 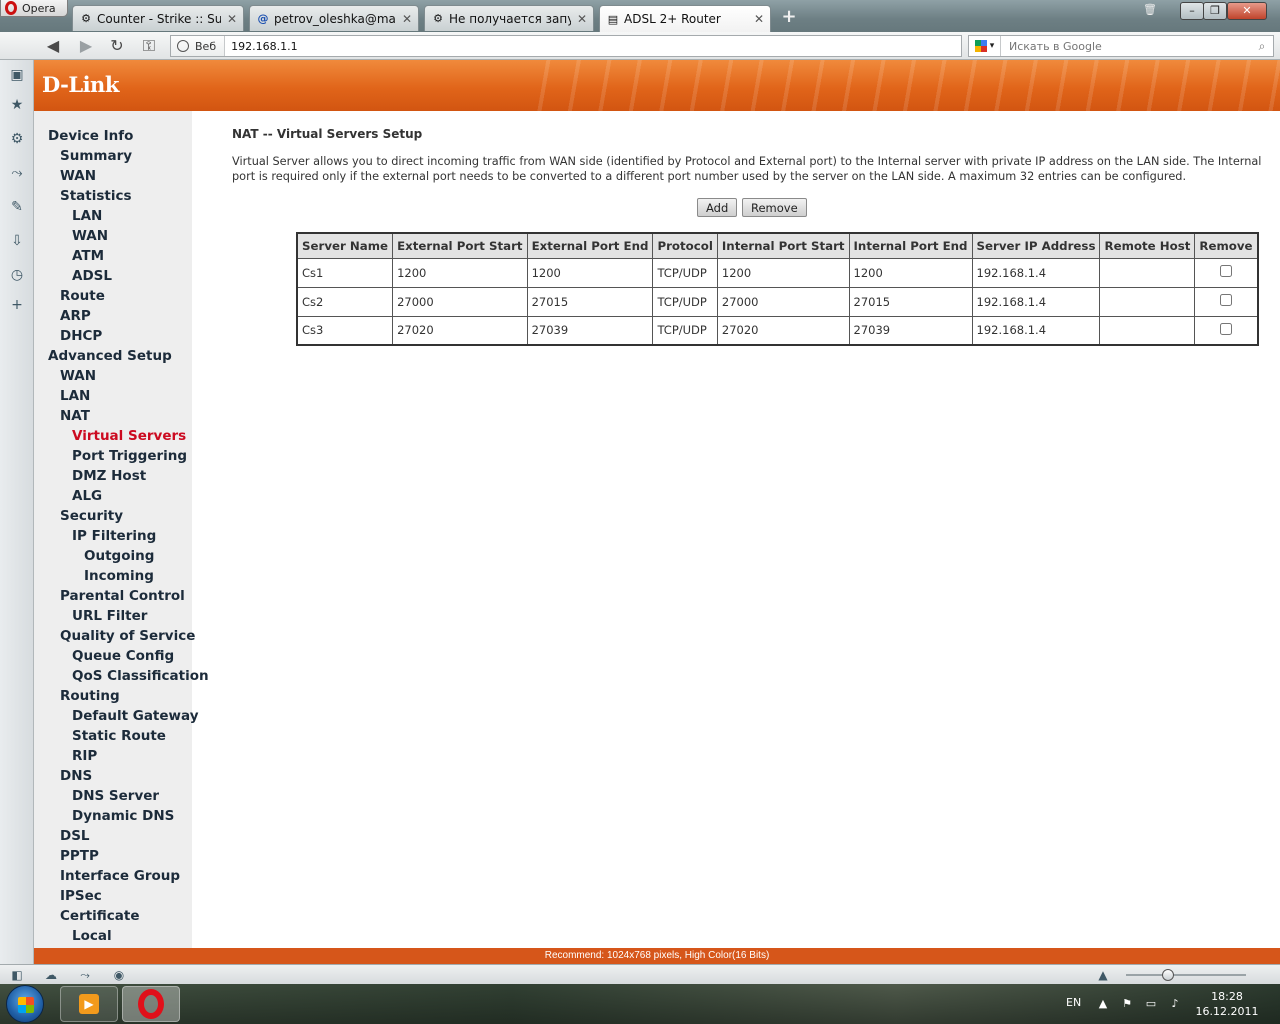 I want to click on add-button: Add, so click(x=717, y=207).